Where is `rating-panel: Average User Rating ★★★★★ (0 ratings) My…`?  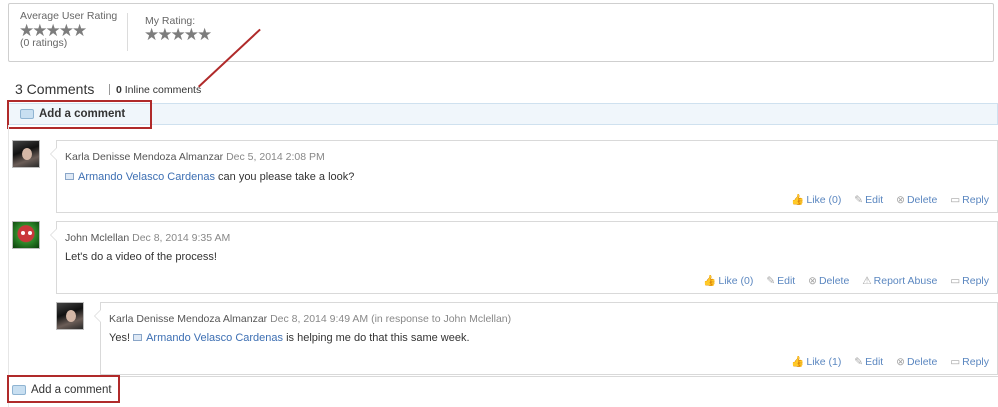
rating-panel: Average User Rating ★★★★★ (0 ratings) My… is located at coordinates (501, 32).